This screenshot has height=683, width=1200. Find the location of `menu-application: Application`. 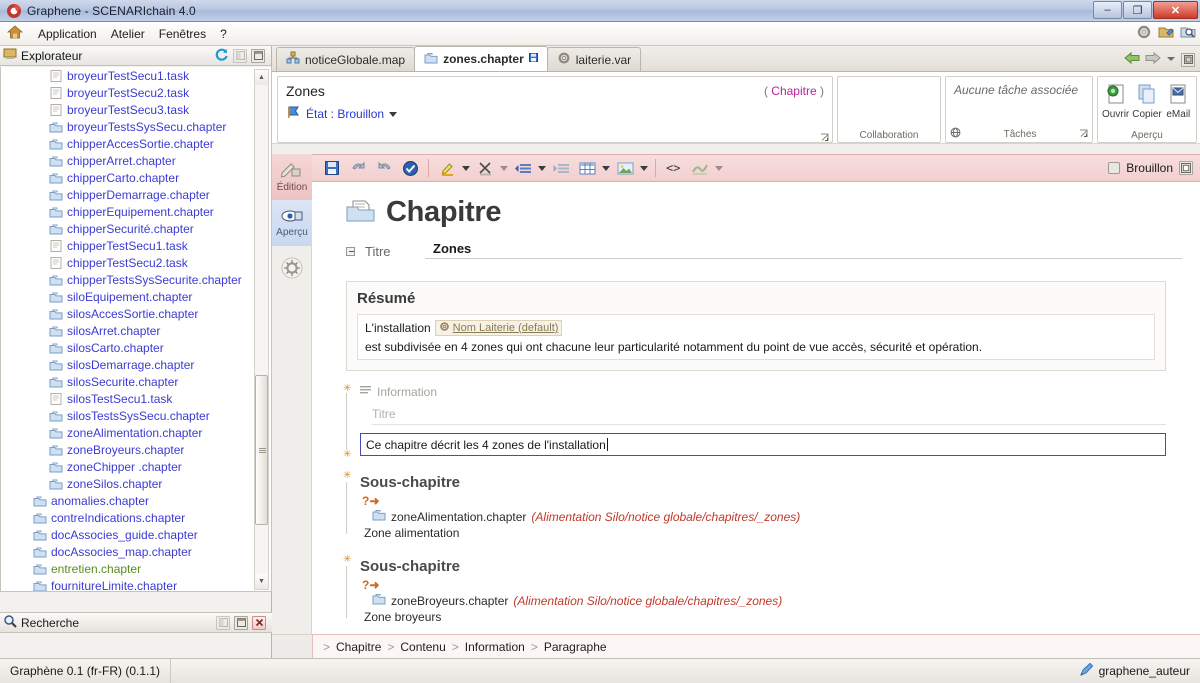

menu-application: Application is located at coordinates (67, 34).